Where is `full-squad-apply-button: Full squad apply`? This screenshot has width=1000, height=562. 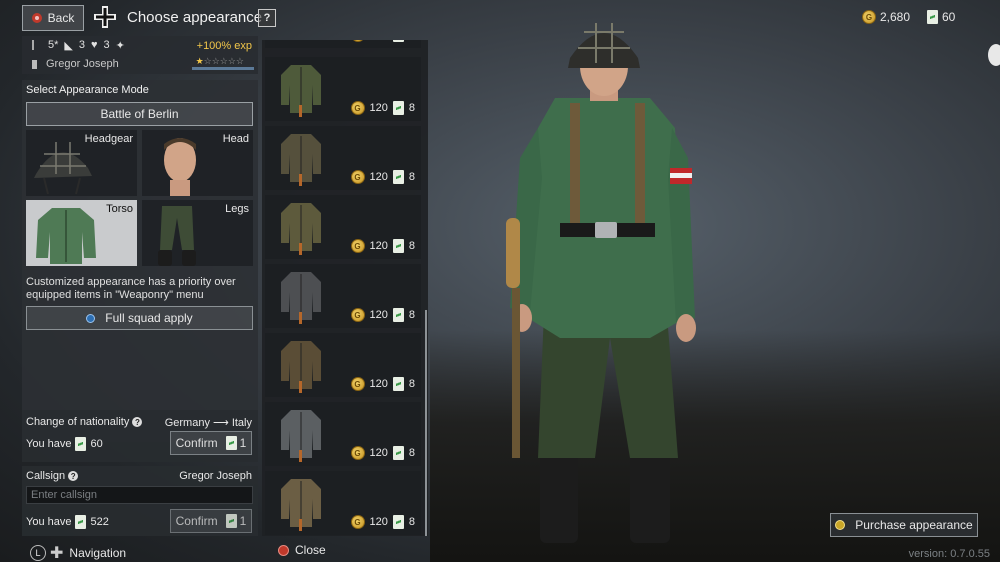 full-squad-apply-button: Full squad apply is located at coordinates (139, 318).